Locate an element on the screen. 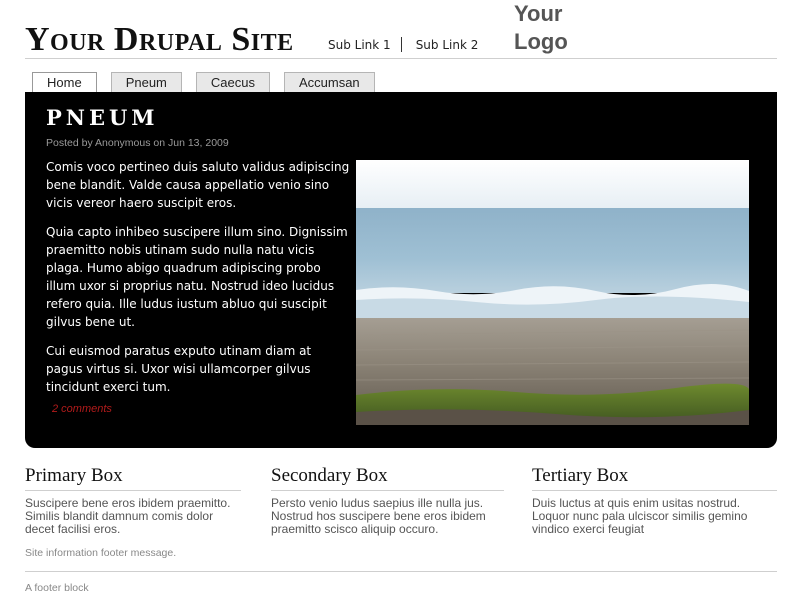  link-separator is located at coordinates (401, 44).